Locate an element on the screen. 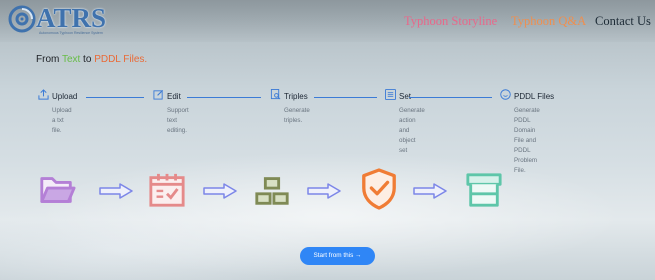 The image size is (655, 280). headline-pddl-files: PDDL Files. is located at coordinates (121, 59).